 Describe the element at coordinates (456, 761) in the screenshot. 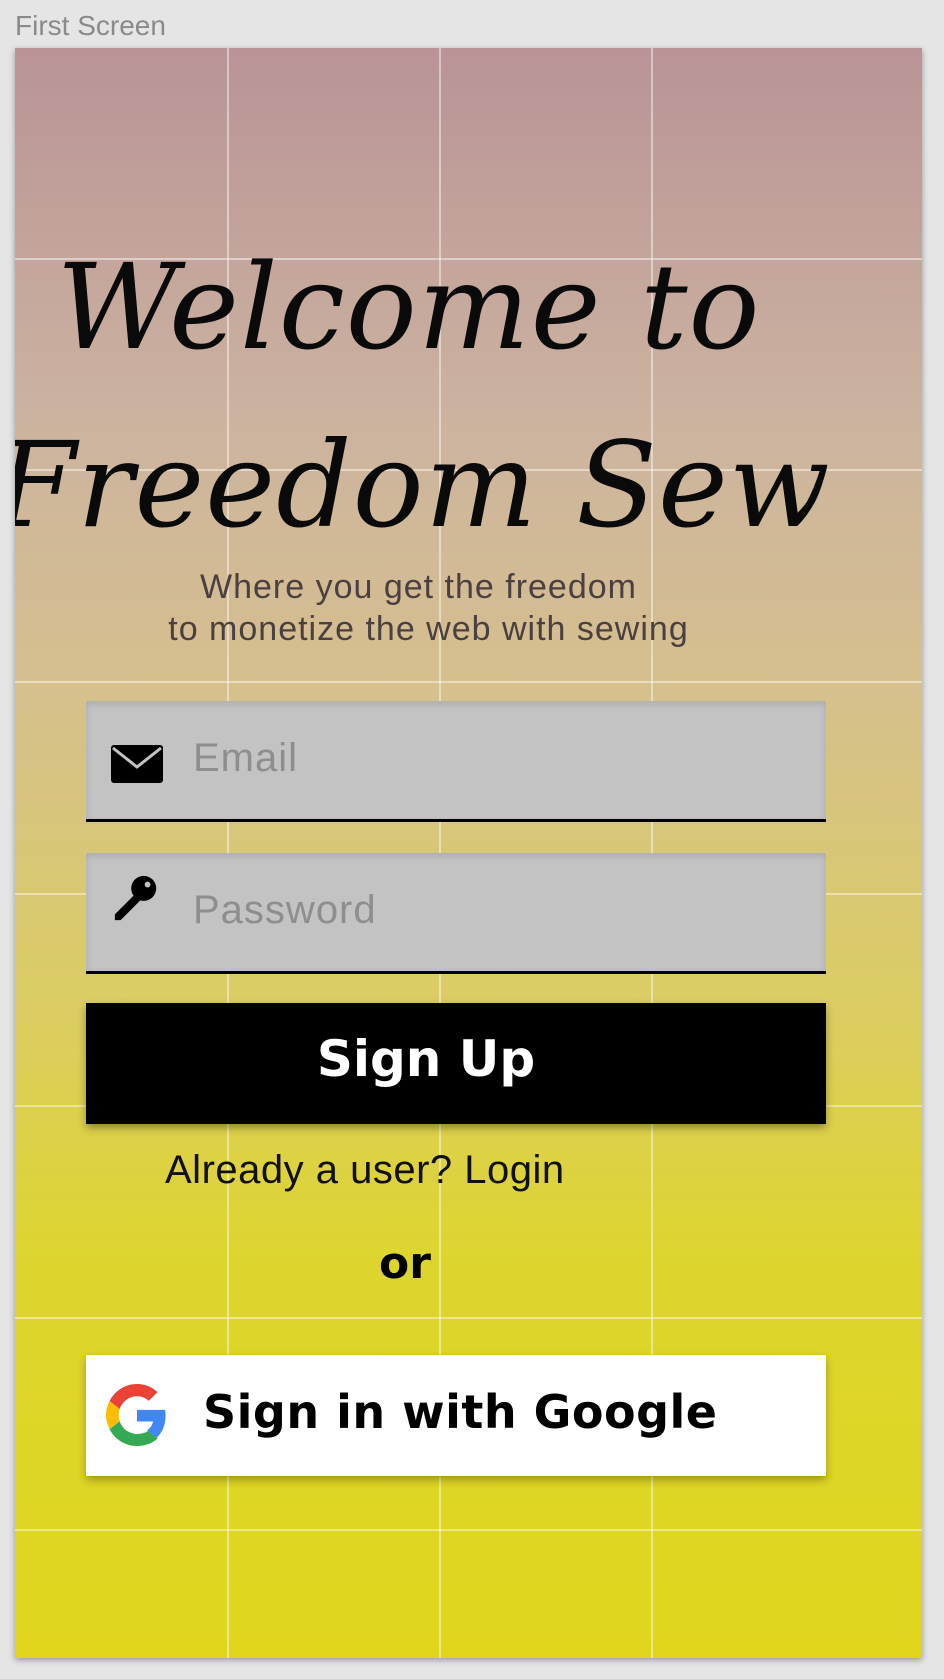

I see `email-field: Email` at that location.